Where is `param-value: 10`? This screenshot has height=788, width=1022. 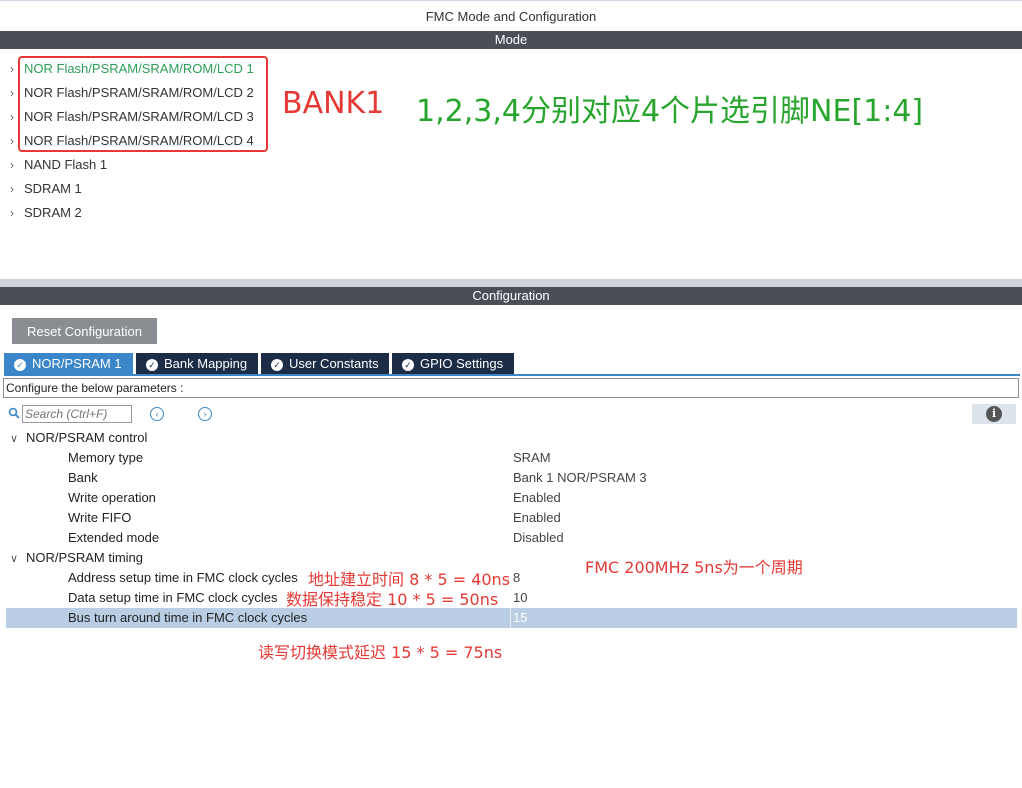
param-value: 10 is located at coordinates (520, 598).